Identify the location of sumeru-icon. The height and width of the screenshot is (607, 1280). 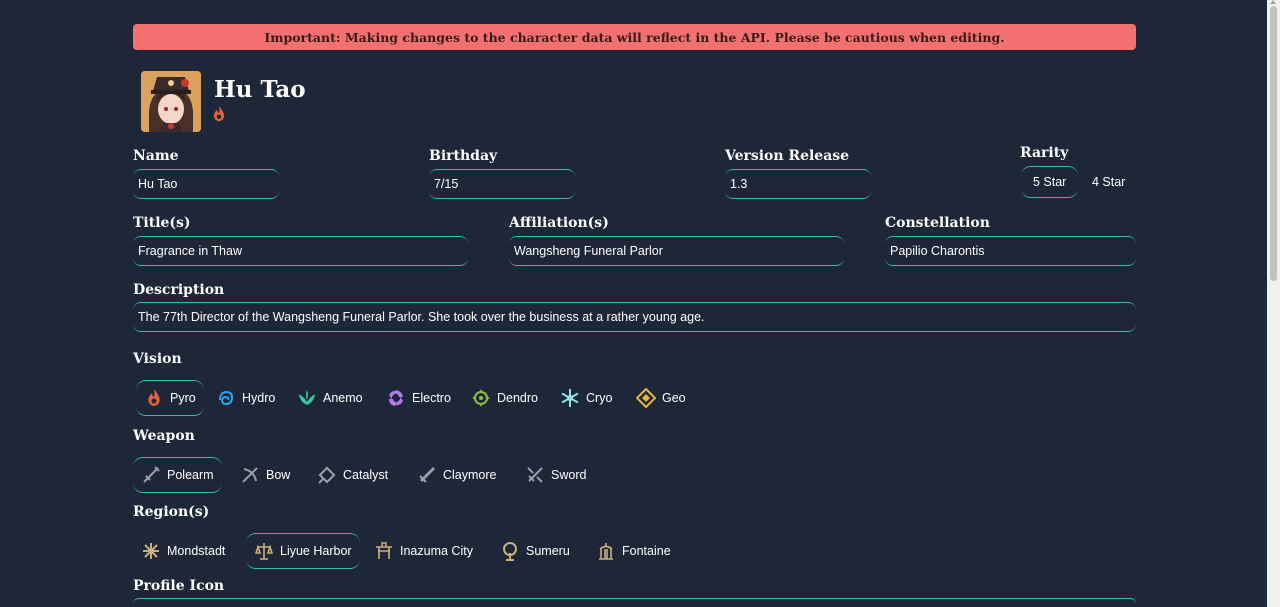
(510, 551).